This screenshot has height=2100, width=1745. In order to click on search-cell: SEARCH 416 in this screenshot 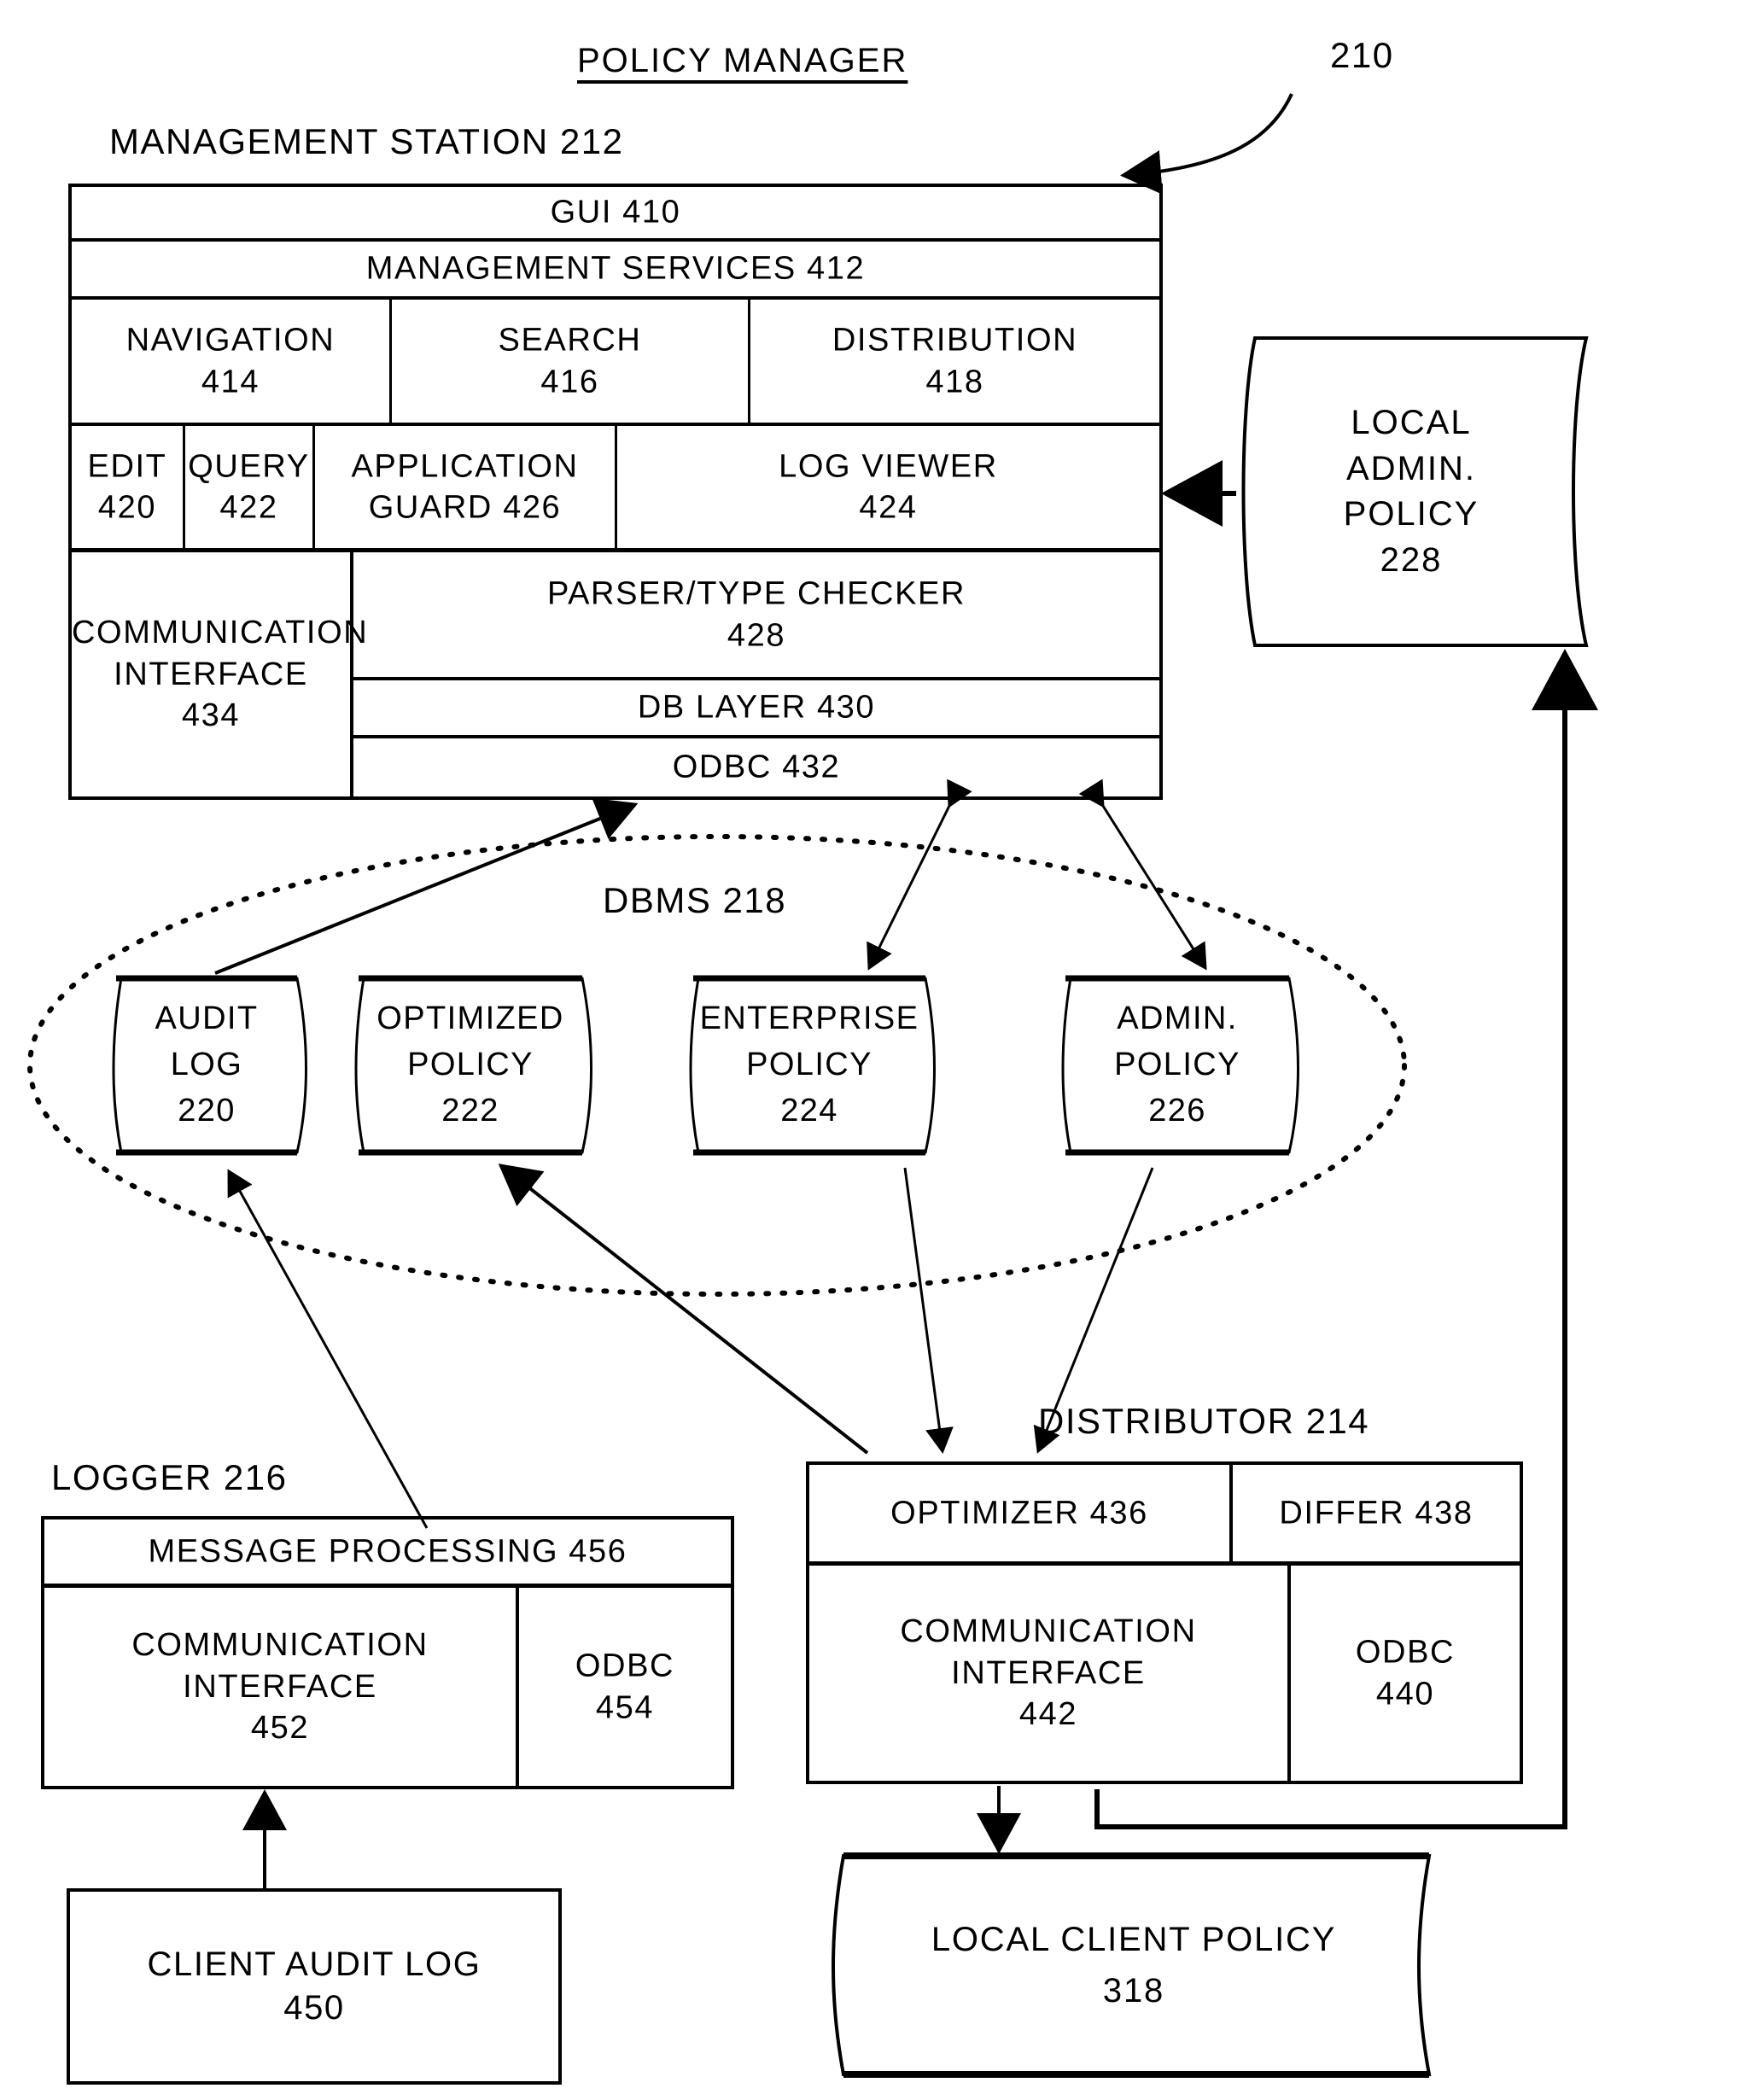, I will do `click(569, 361)`.